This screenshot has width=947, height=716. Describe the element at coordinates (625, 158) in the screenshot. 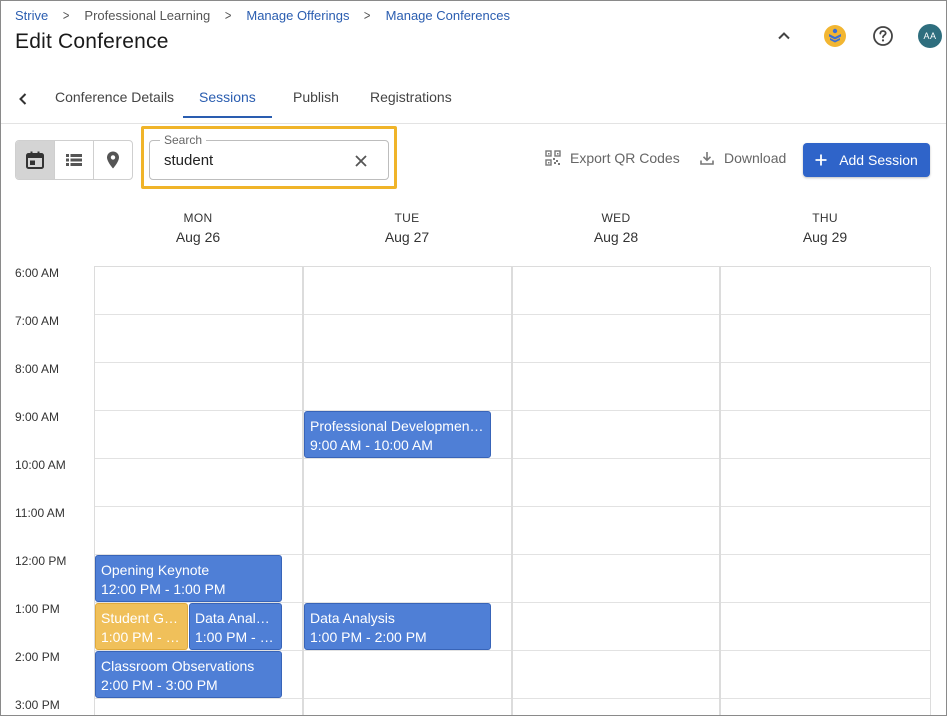

I see `export-qr-codes-label: Export QR Codes` at that location.